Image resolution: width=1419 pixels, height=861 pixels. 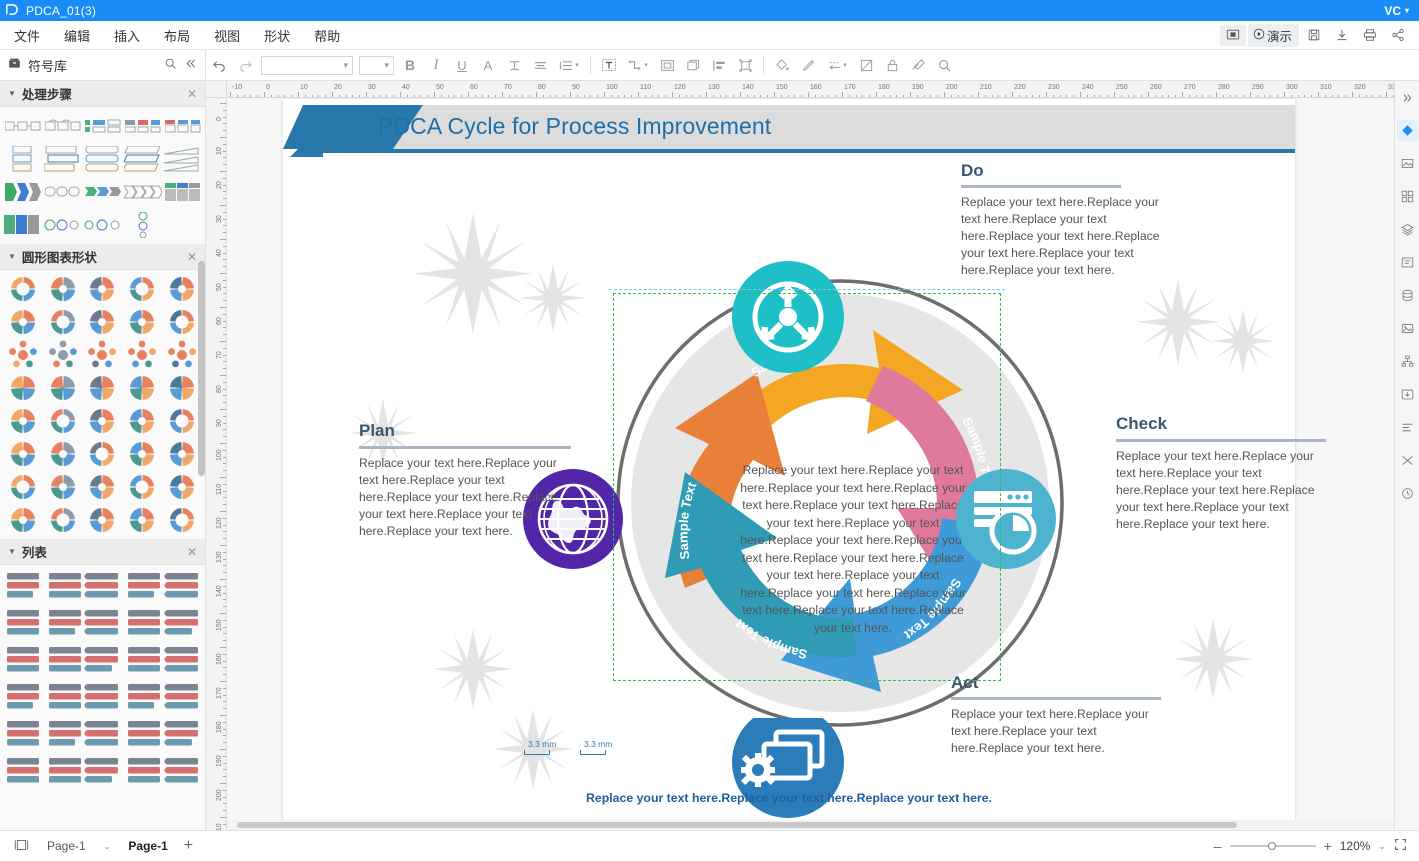 What do you see at coordinates (410, 65) in the screenshot?
I see `bold-icon: B` at bounding box center [410, 65].